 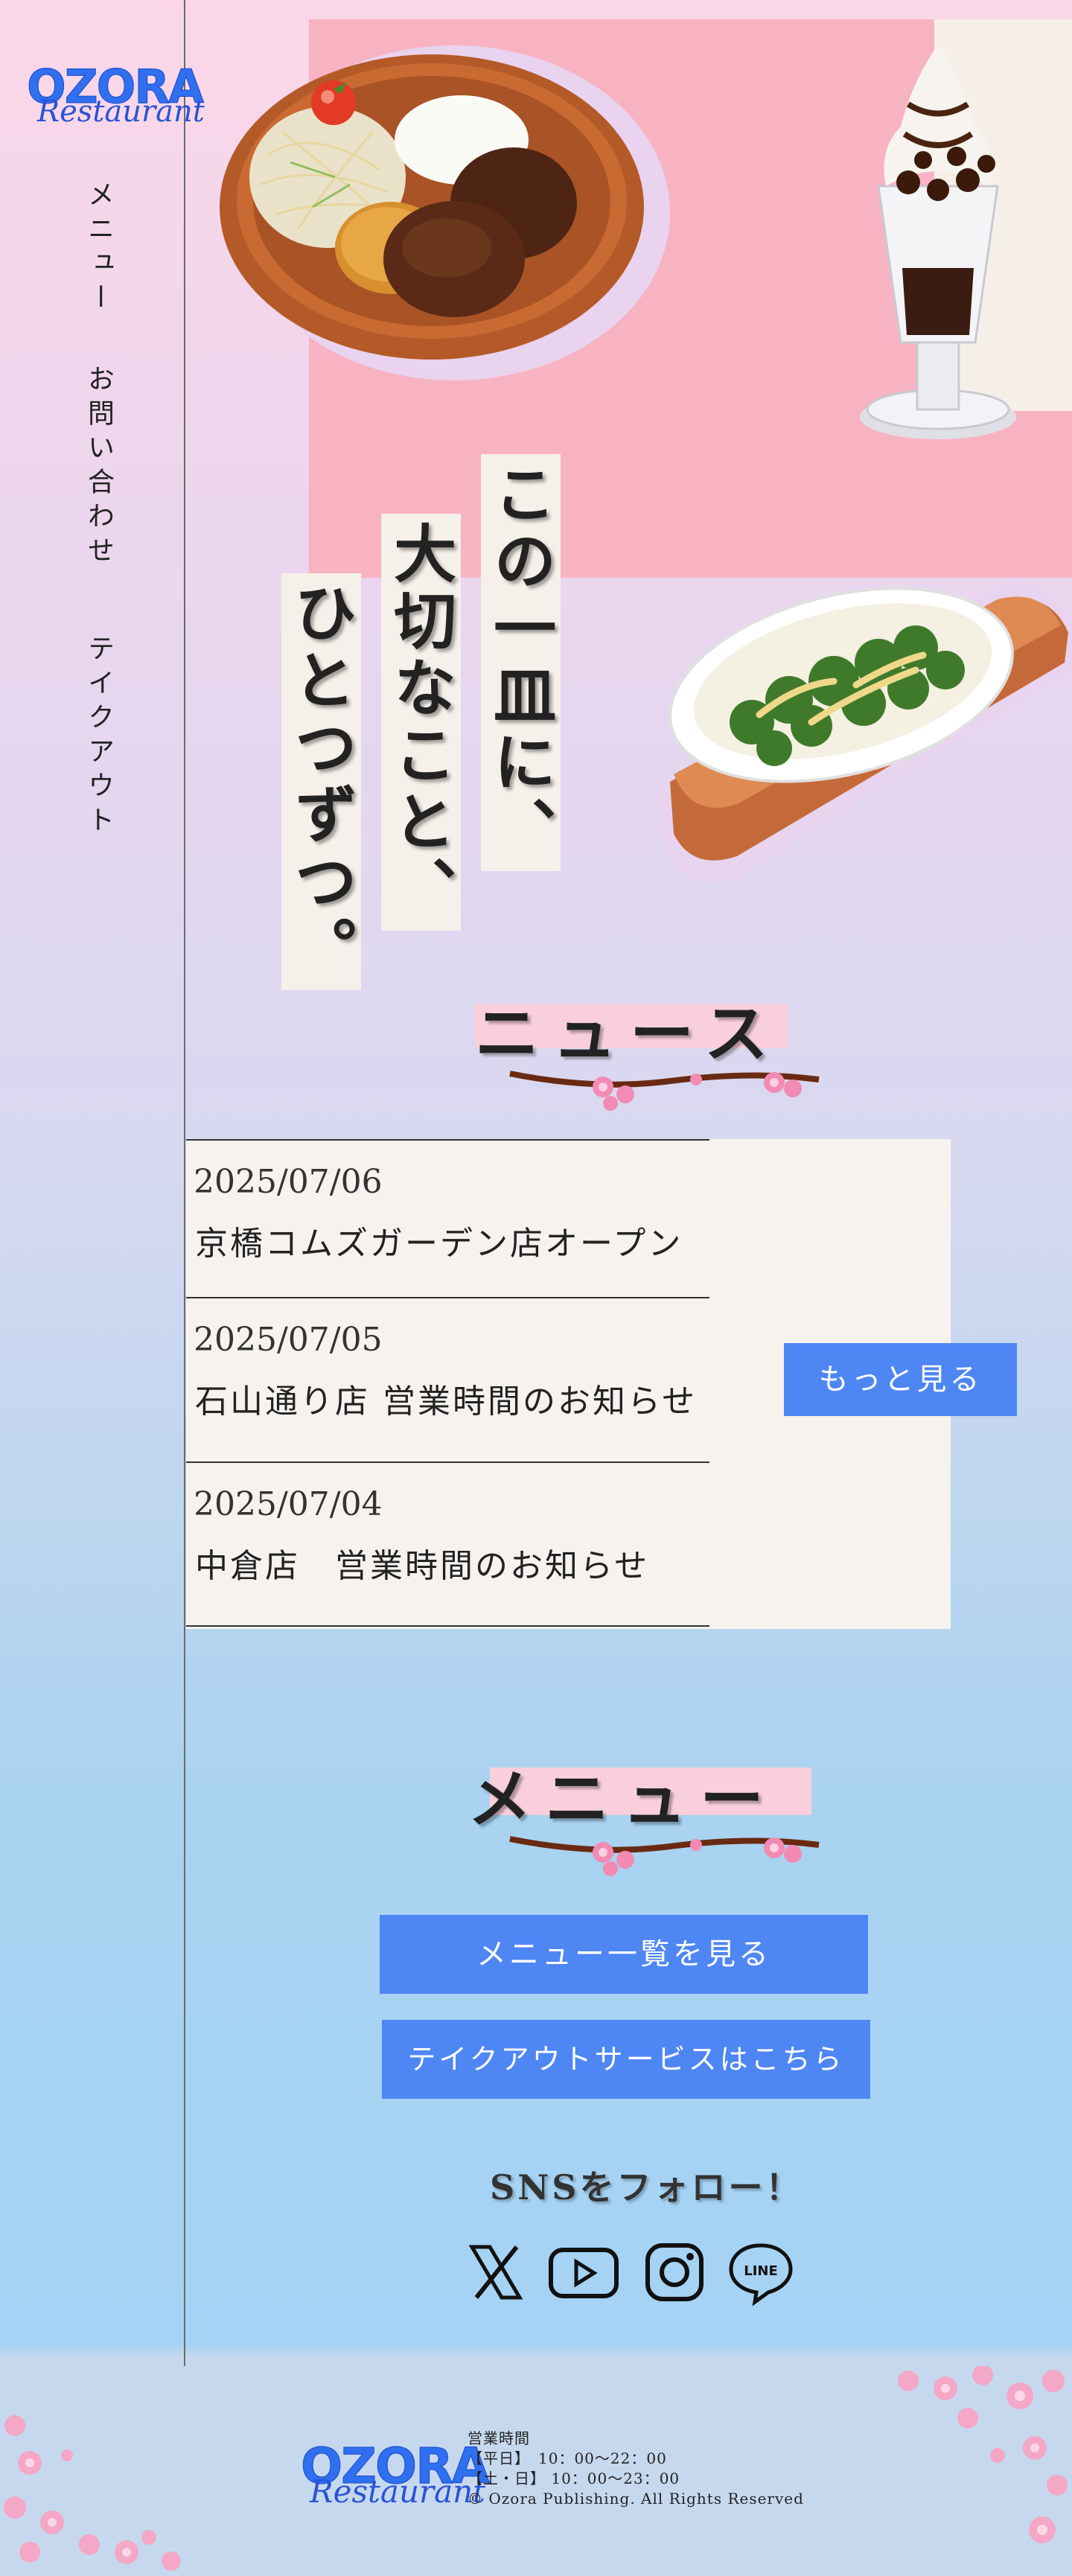 What do you see at coordinates (99, 248) in the screenshot?
I see `nav-item-menu: メニュー` at bounding box center [99, 248].